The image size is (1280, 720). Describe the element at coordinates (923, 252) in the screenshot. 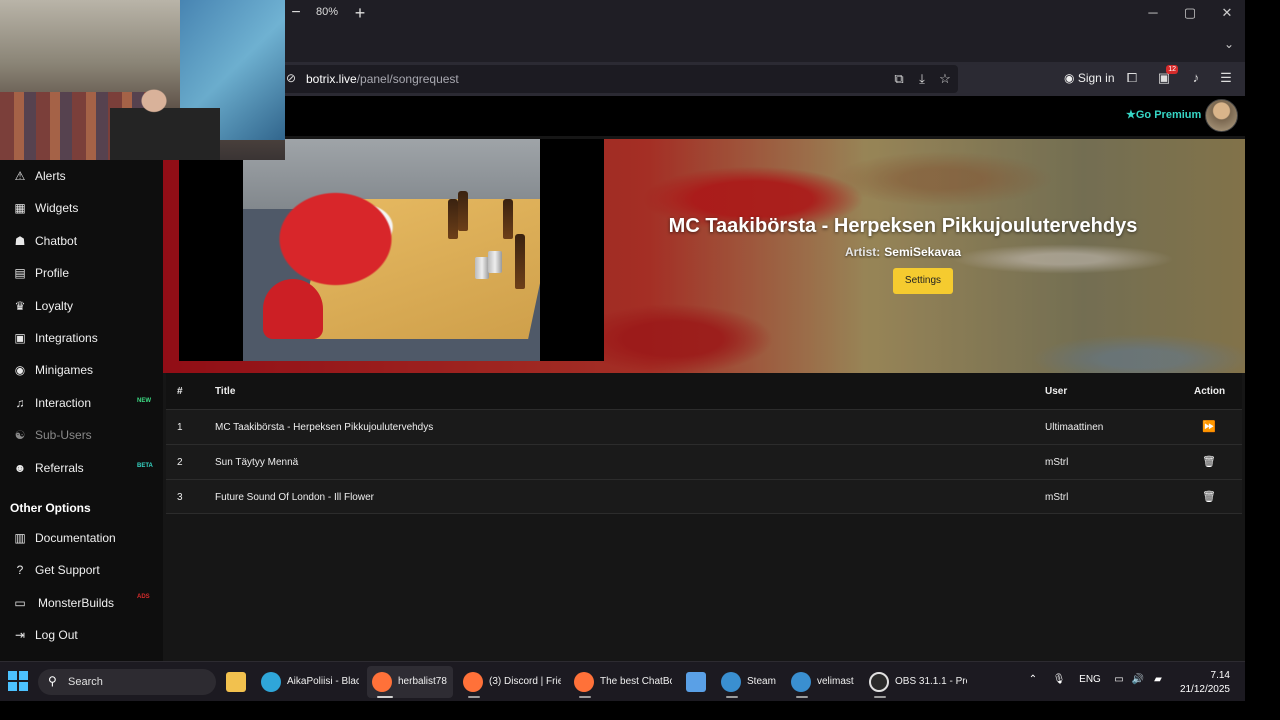

I see `artist-name: SemiSekavaa` at that location.